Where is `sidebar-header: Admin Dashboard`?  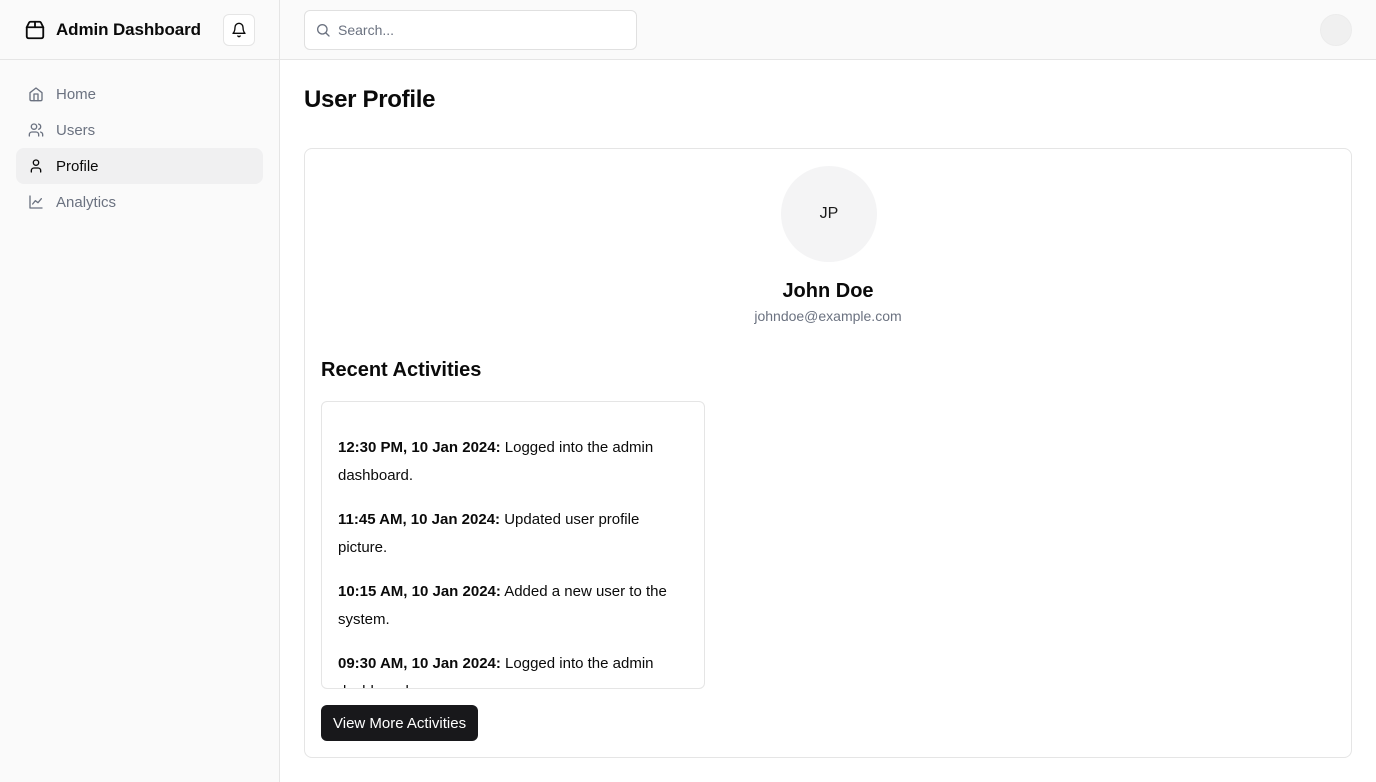 sidebar-header: Admin Dashboard is located at coordinates (139, 30).